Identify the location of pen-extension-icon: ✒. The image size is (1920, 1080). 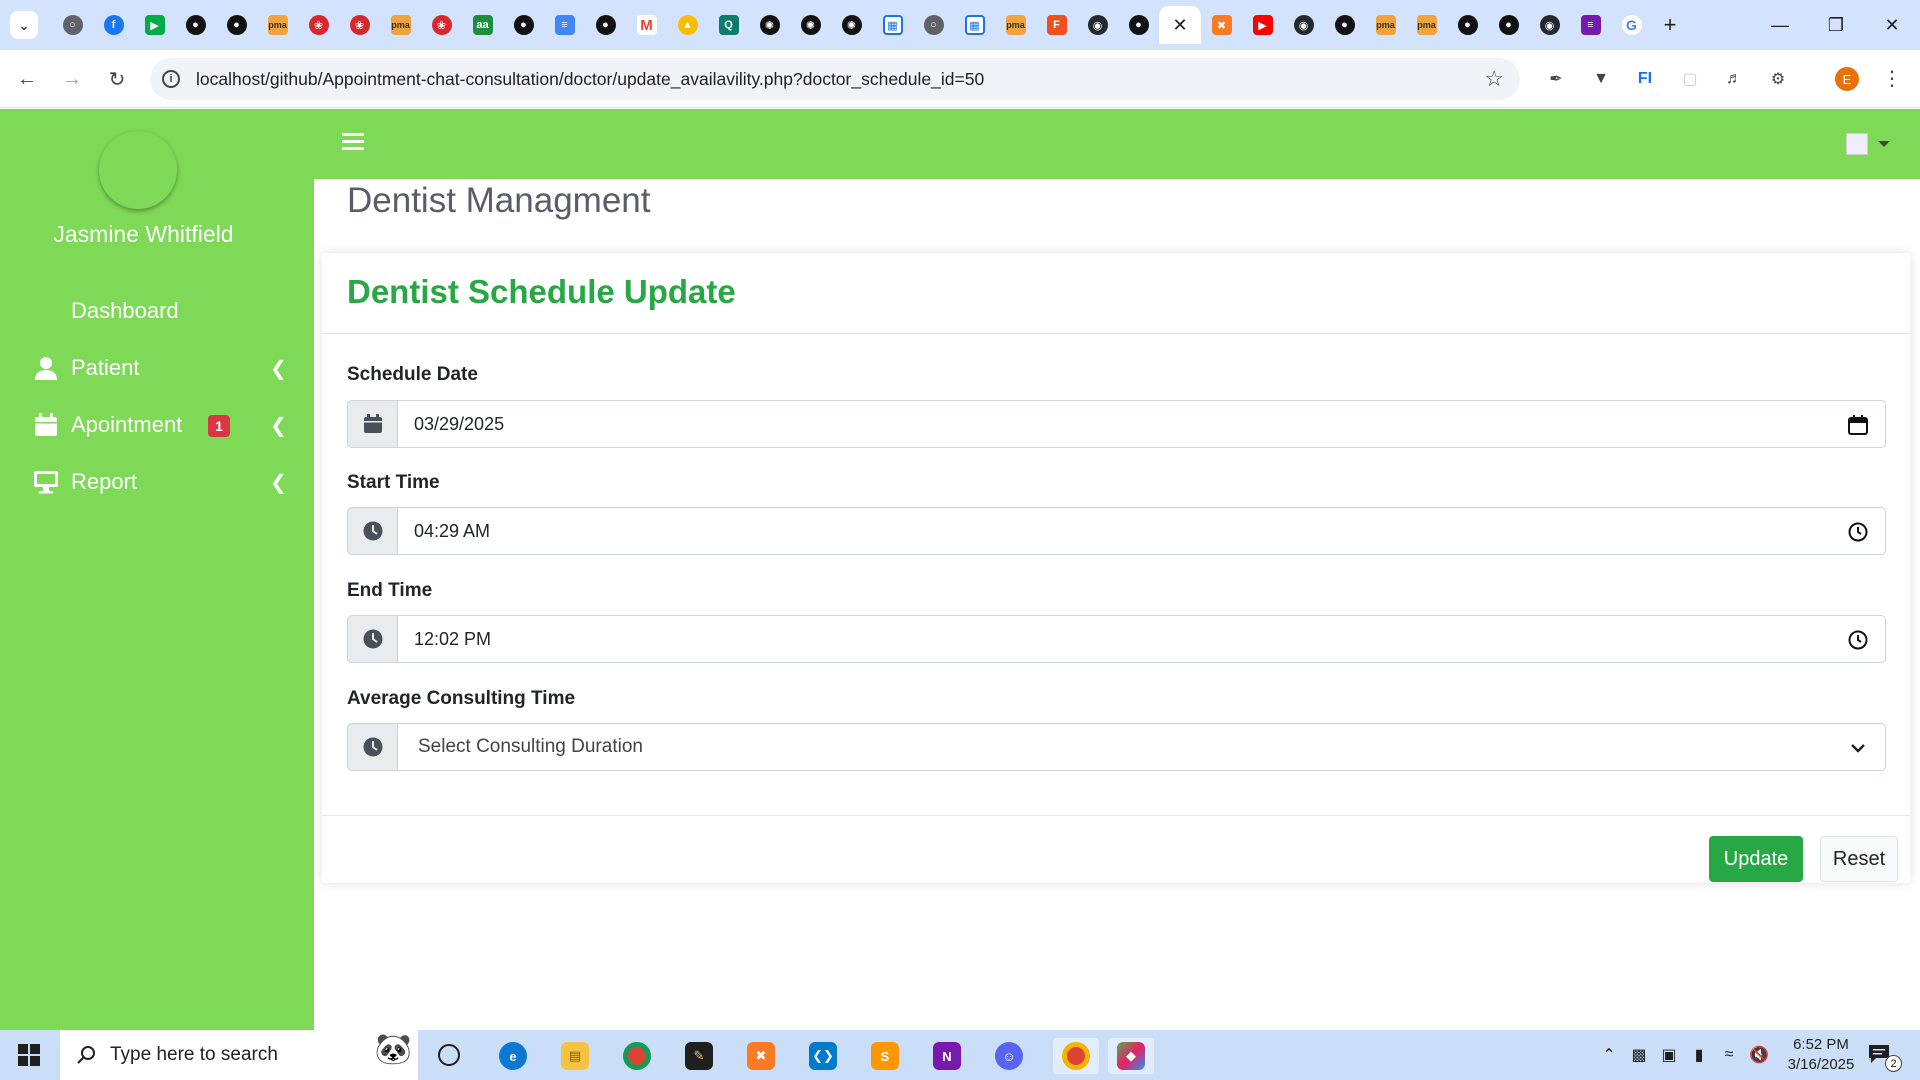
(1556, 79).